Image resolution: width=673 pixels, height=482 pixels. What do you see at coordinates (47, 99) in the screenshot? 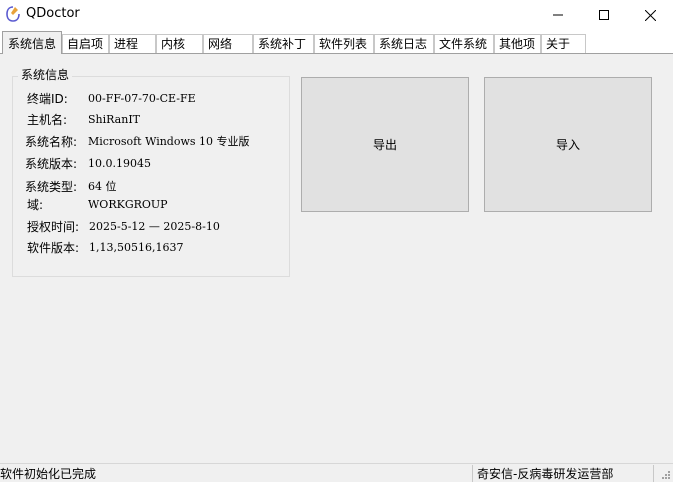
I see `terminal-id-label: 终端ID:` at bounding box center [47, 99].